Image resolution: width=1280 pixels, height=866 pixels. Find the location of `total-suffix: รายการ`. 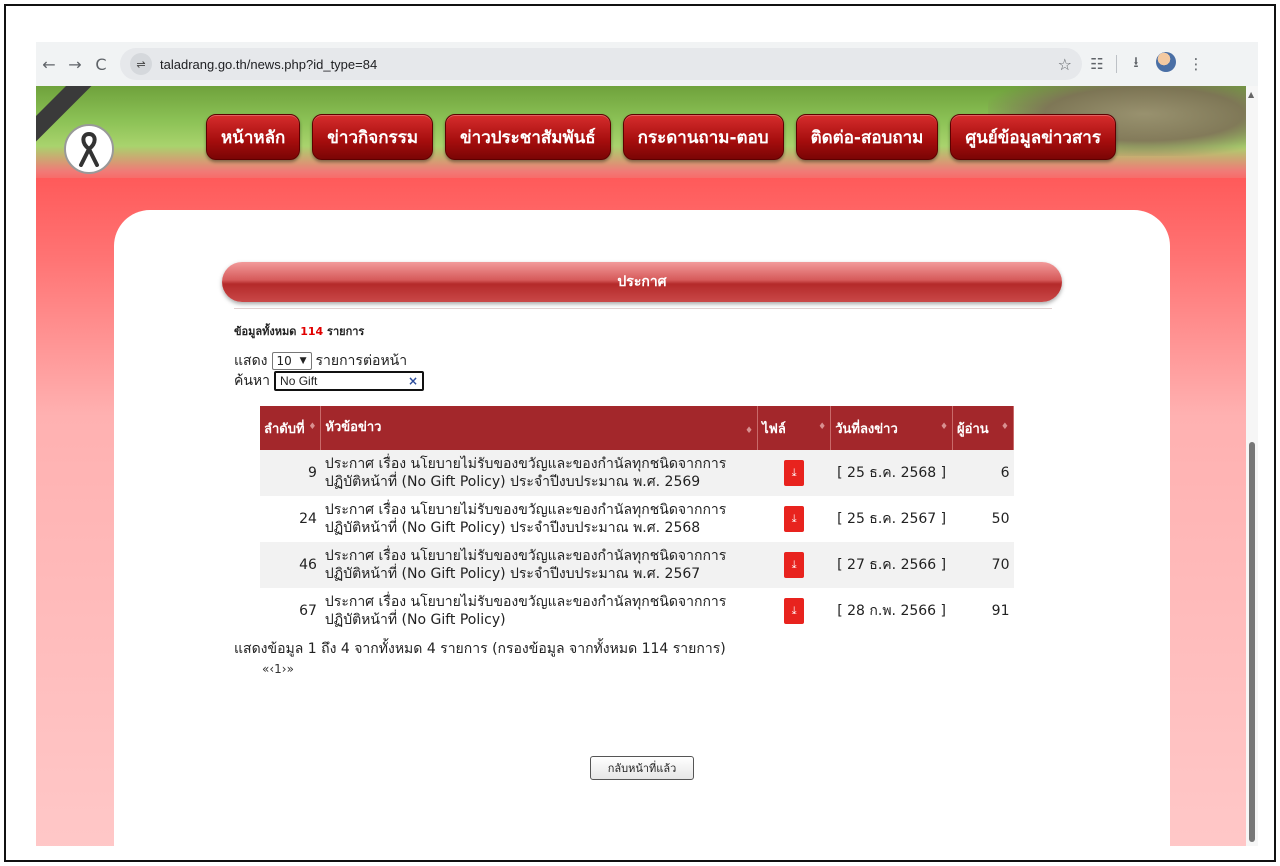

total-suffix: รายการ is located at coordinates (346, 331).